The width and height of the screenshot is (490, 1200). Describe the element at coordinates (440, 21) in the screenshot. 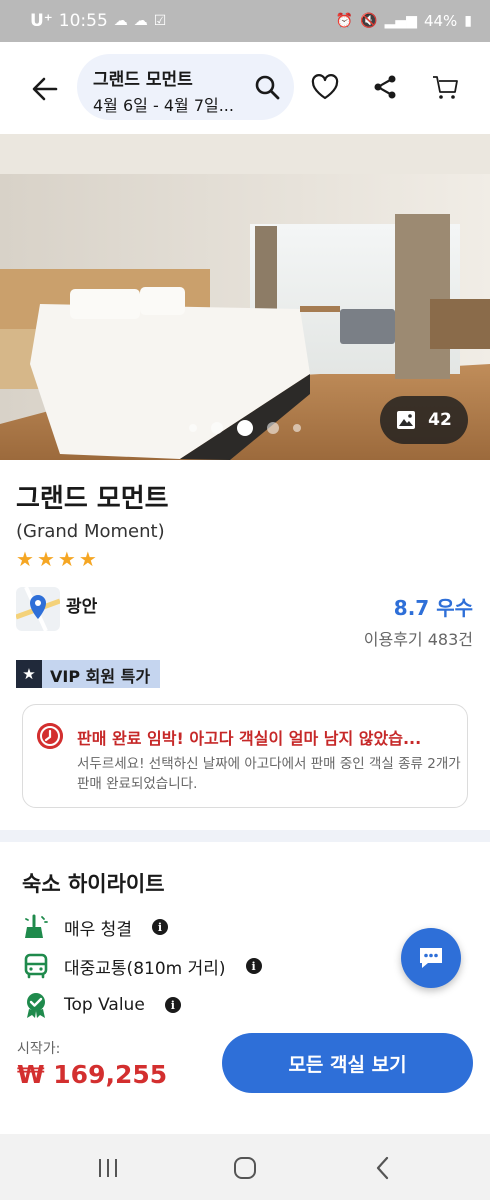

I see `battery-percent: 44%` at that location.